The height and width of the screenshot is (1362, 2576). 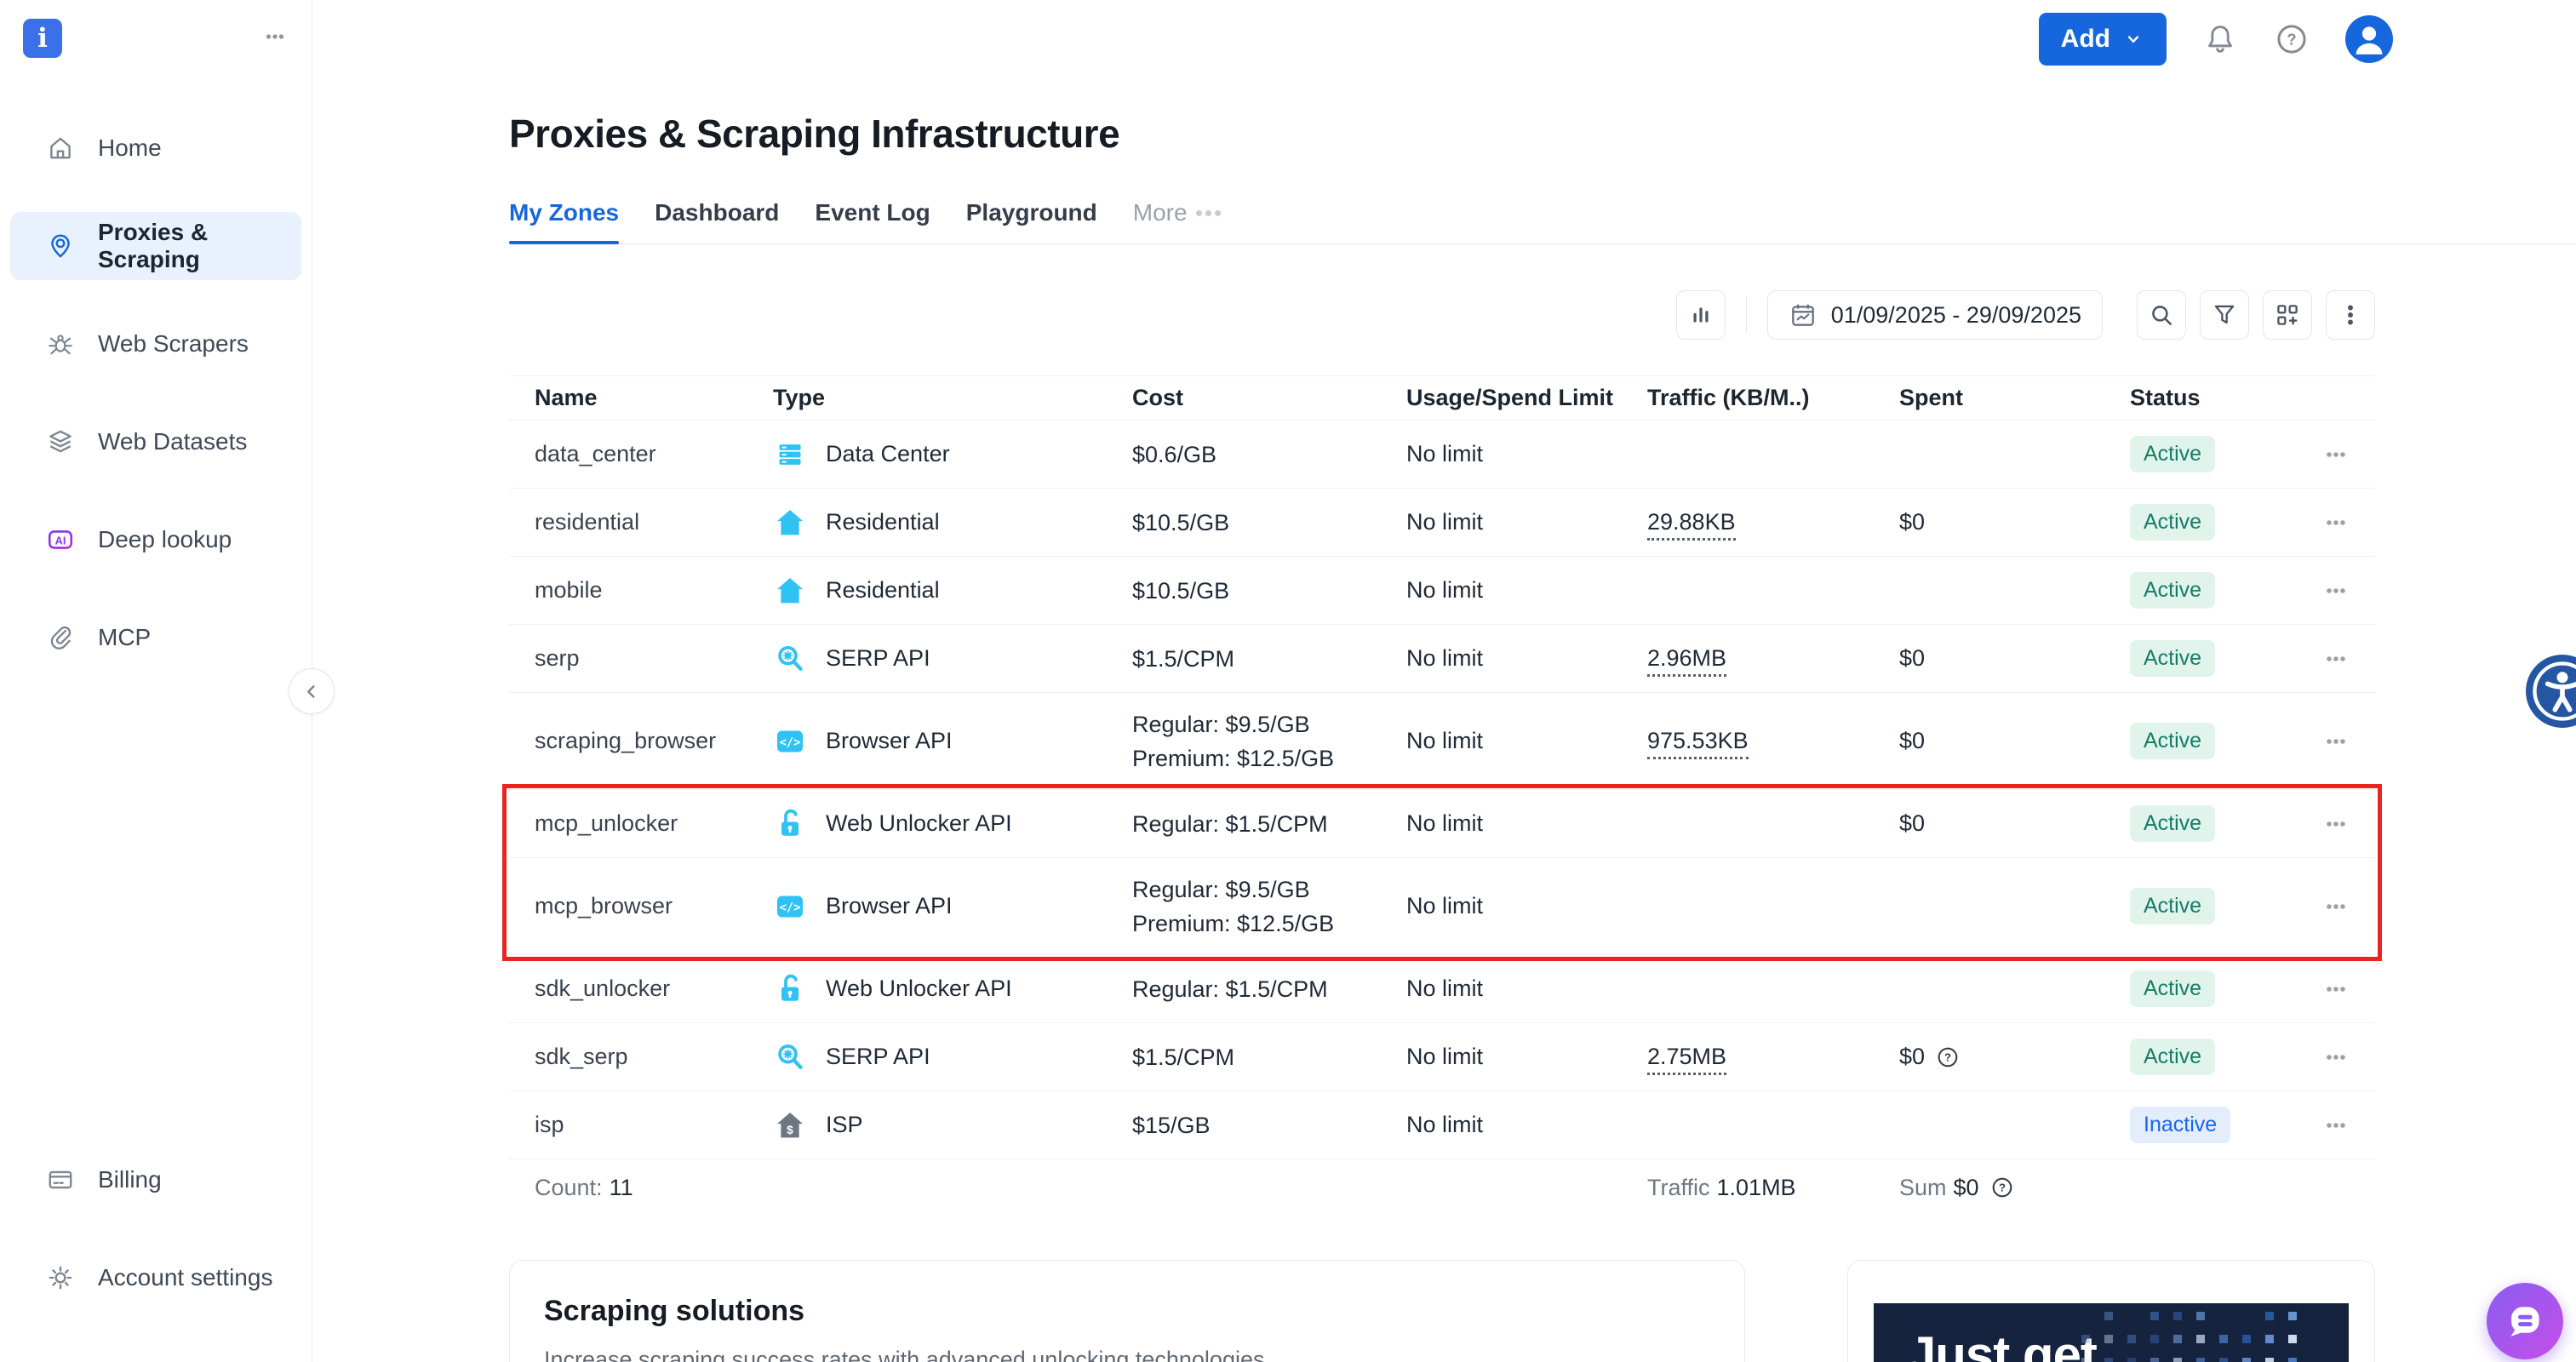 I want to click on columns-button, so click(x=2288, y=315).